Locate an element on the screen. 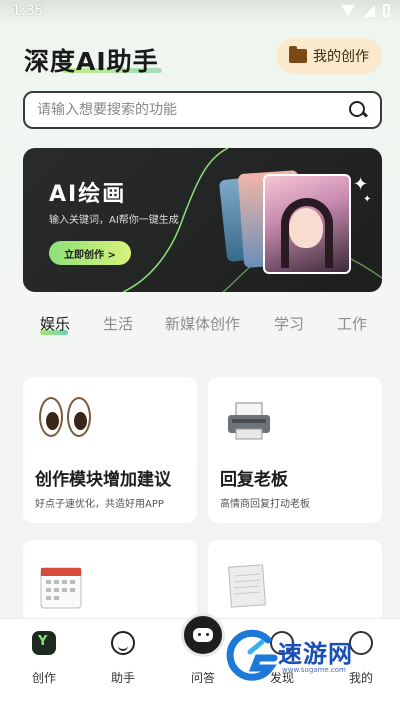  status-bar: 1:35 is located at coordinates (200, 12).